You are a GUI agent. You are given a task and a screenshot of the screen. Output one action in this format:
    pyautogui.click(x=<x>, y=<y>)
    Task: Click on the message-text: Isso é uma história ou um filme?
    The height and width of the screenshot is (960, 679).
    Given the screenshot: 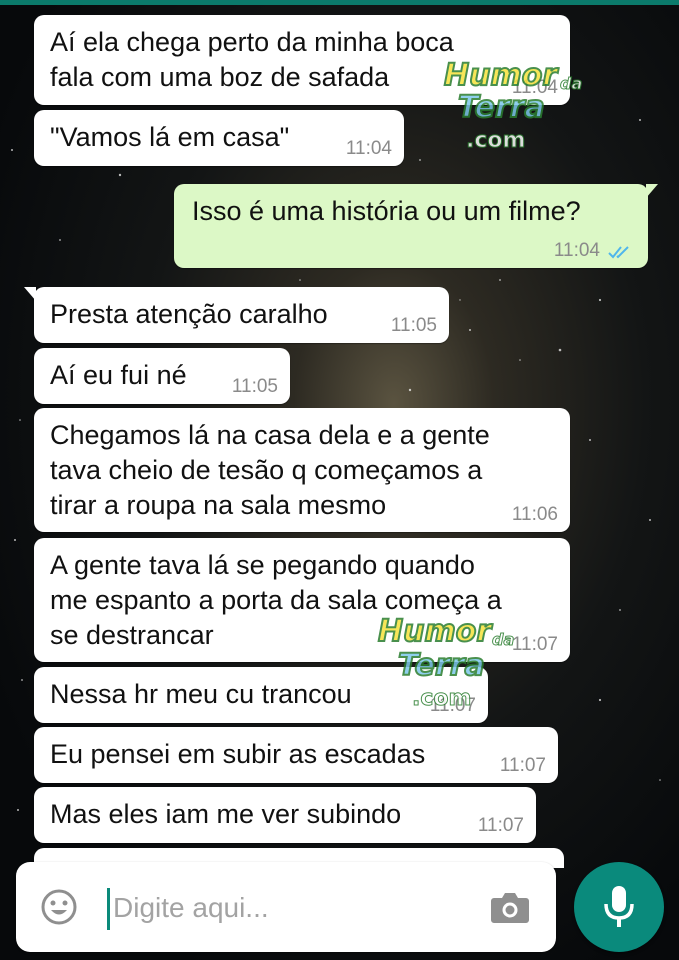 What is the action you would take?
    pyautogui.click(x=386, y=211)
    